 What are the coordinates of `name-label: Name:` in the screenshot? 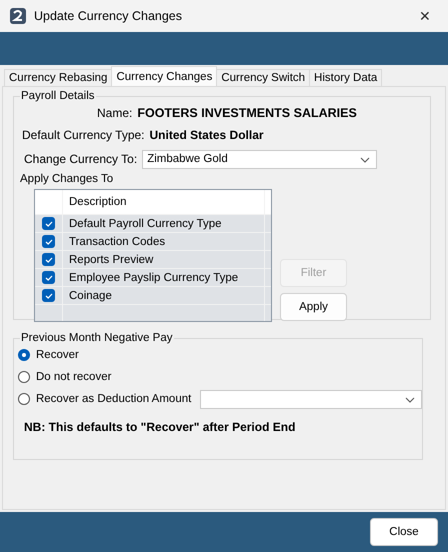 It's located at (114, 113).